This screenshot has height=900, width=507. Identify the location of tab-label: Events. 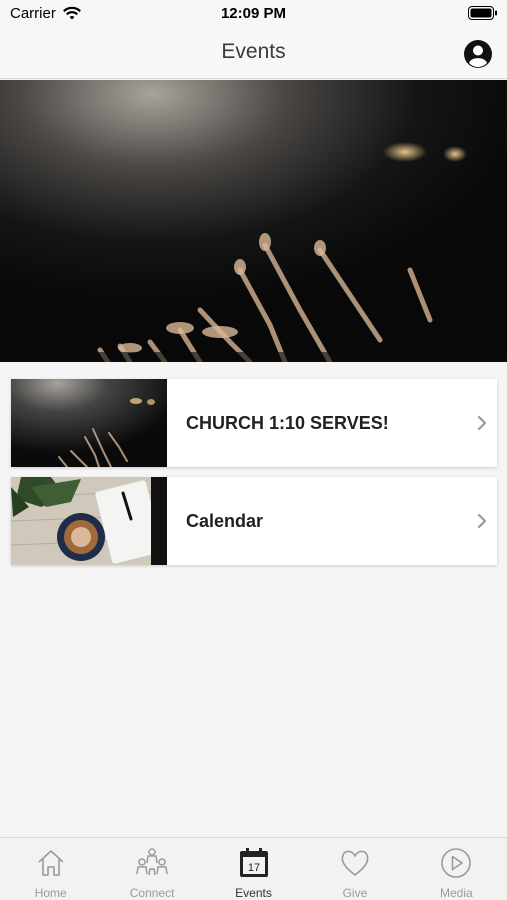
(253, 893).